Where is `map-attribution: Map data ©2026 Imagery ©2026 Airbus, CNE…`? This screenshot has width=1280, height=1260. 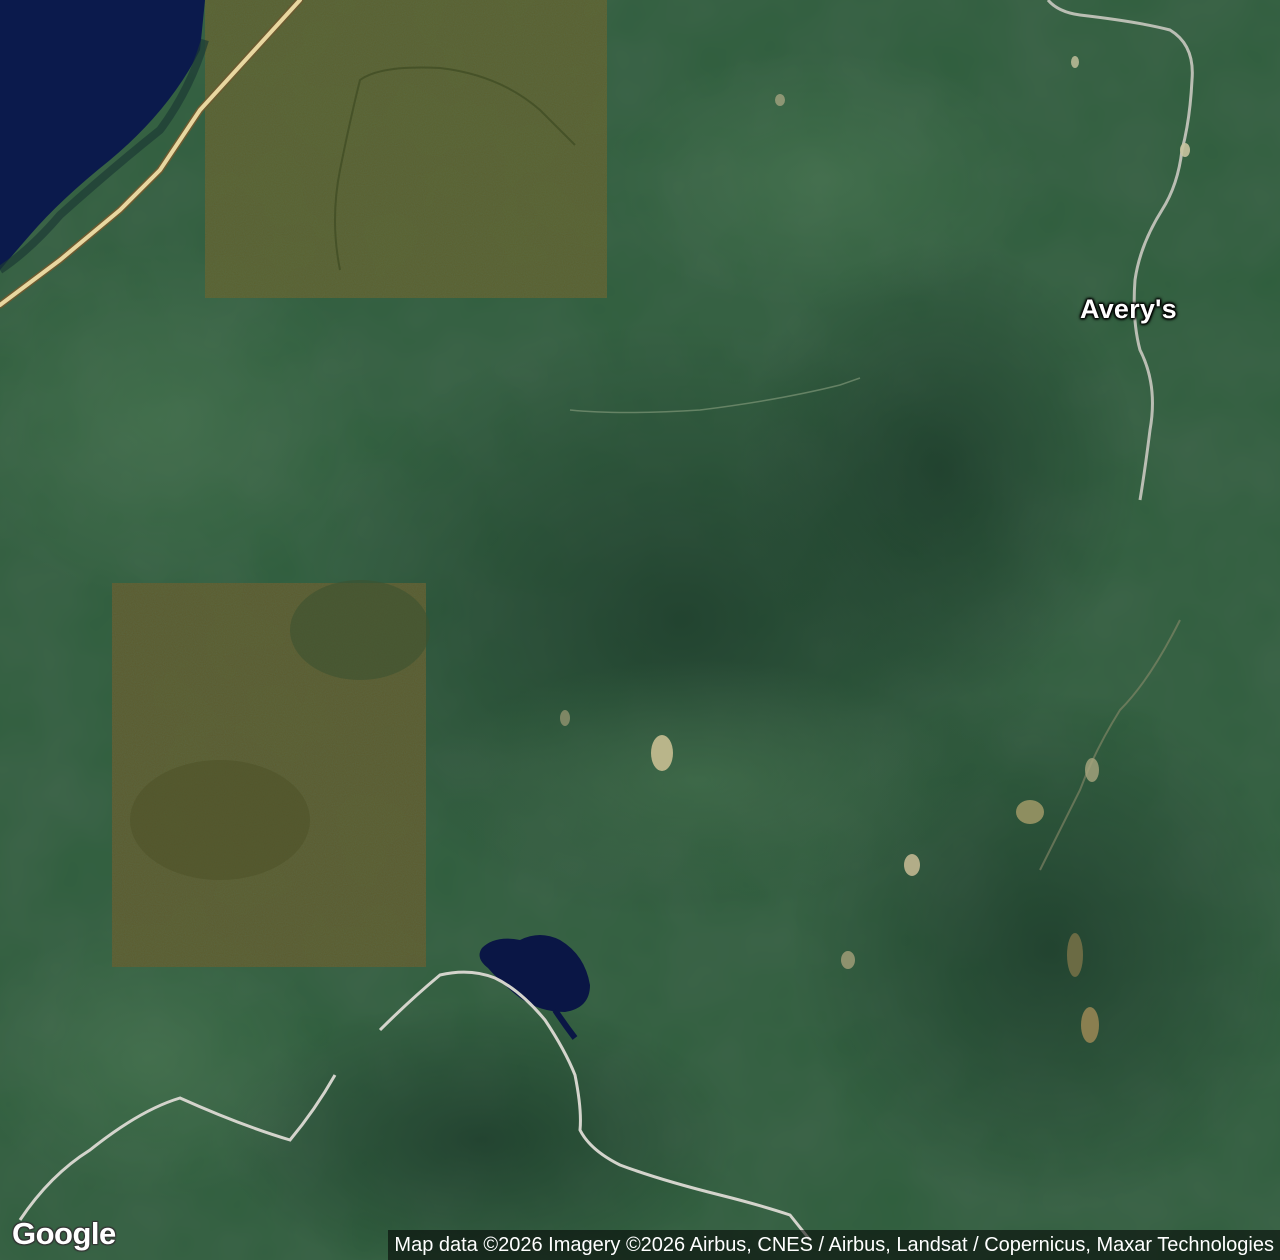 map-attribution: Map data ©2026 Imagery ©2026 Airbus, CNE… is located at coordinates (834, 1245).